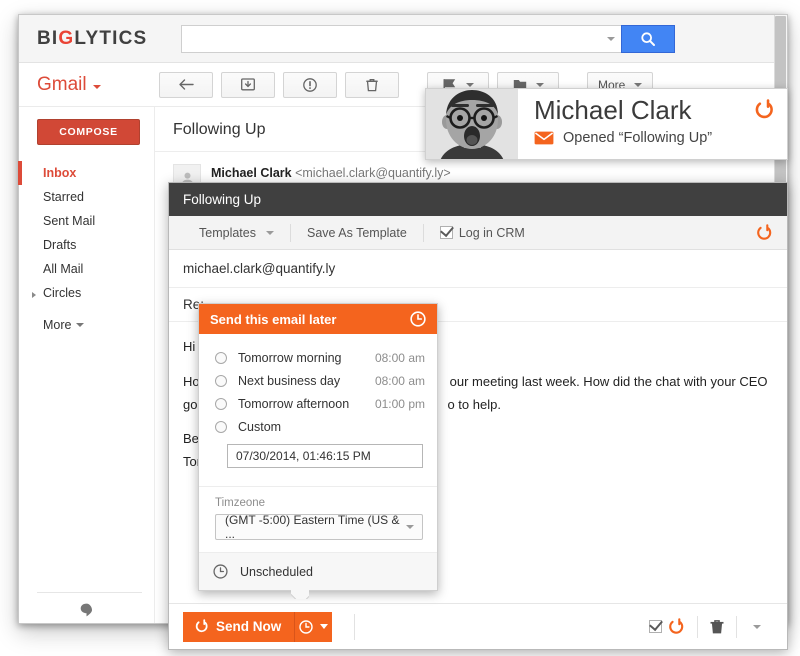  I want to click on send-now-label: Send Now, so click(249, 626).